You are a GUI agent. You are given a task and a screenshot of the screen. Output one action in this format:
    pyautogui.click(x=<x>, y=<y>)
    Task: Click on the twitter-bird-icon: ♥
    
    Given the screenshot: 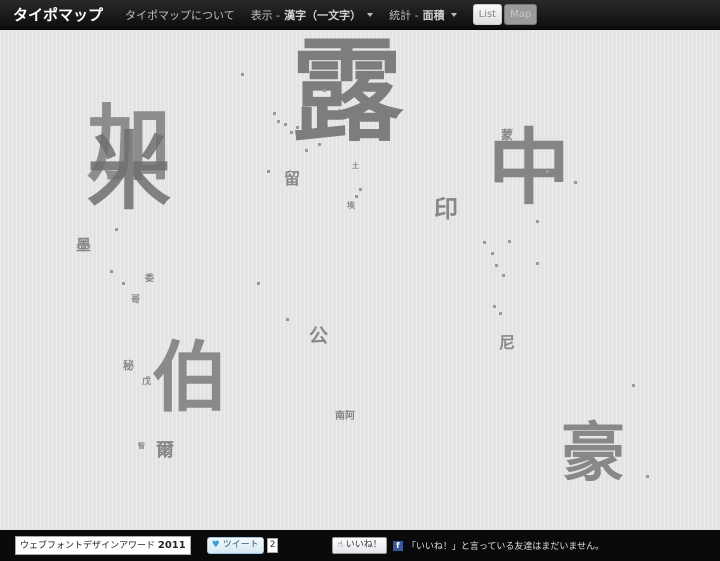 What is the action you would take?
    pyautogui.click(x=215, y=545)
    